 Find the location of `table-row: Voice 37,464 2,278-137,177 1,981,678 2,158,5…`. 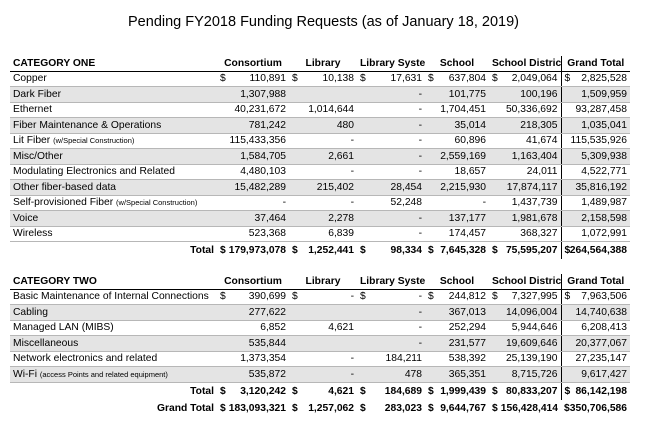

table-row: Voice 37,464 2,278-137,177 1,981,678 2,158,5… is located at coordinates (320, 218).